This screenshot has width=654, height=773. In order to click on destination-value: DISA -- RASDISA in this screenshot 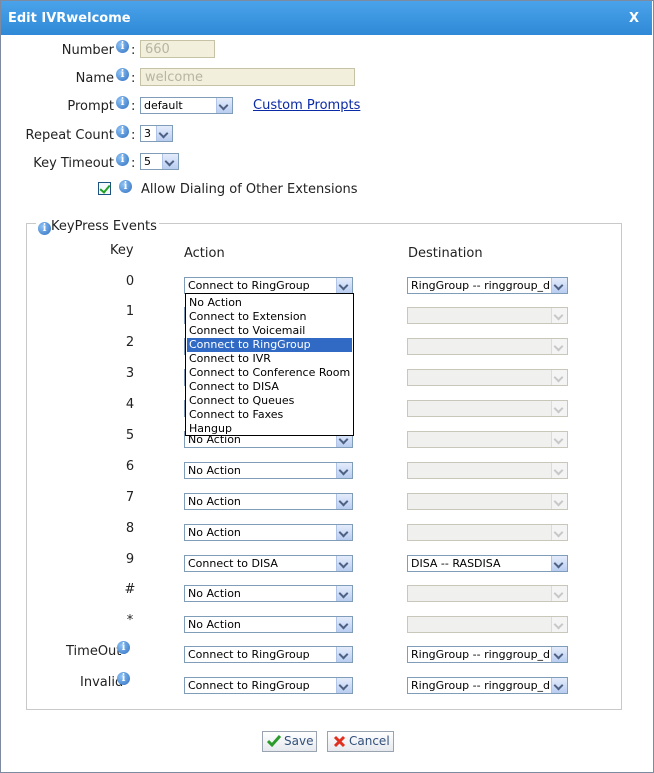, I will do `click(456, 563)`.